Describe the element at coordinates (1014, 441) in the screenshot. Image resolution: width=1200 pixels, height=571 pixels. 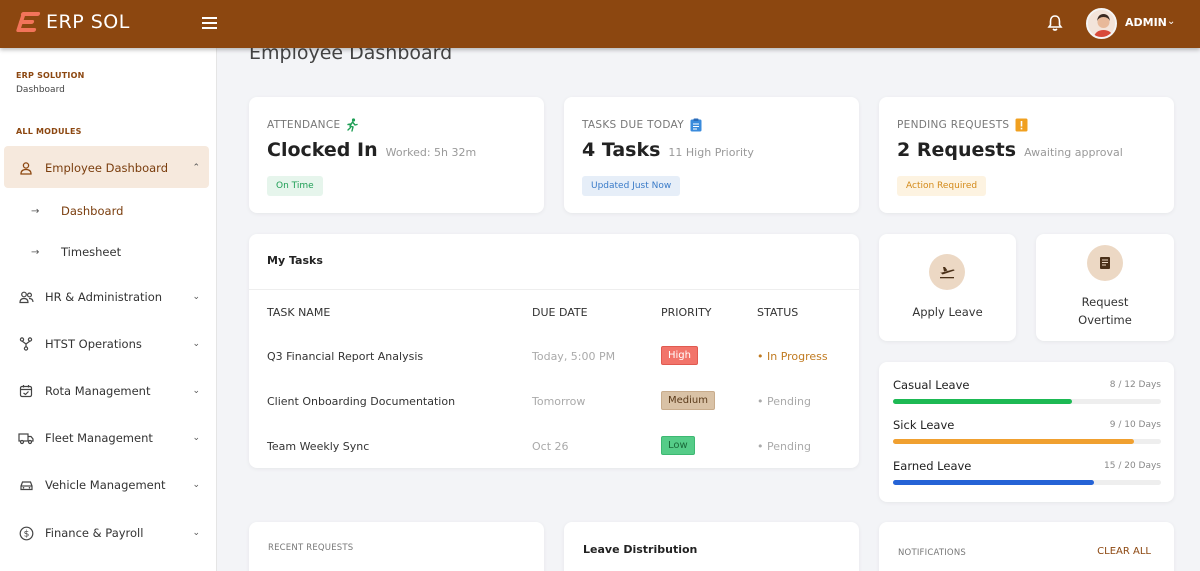
I see `progress-fill` at that location.